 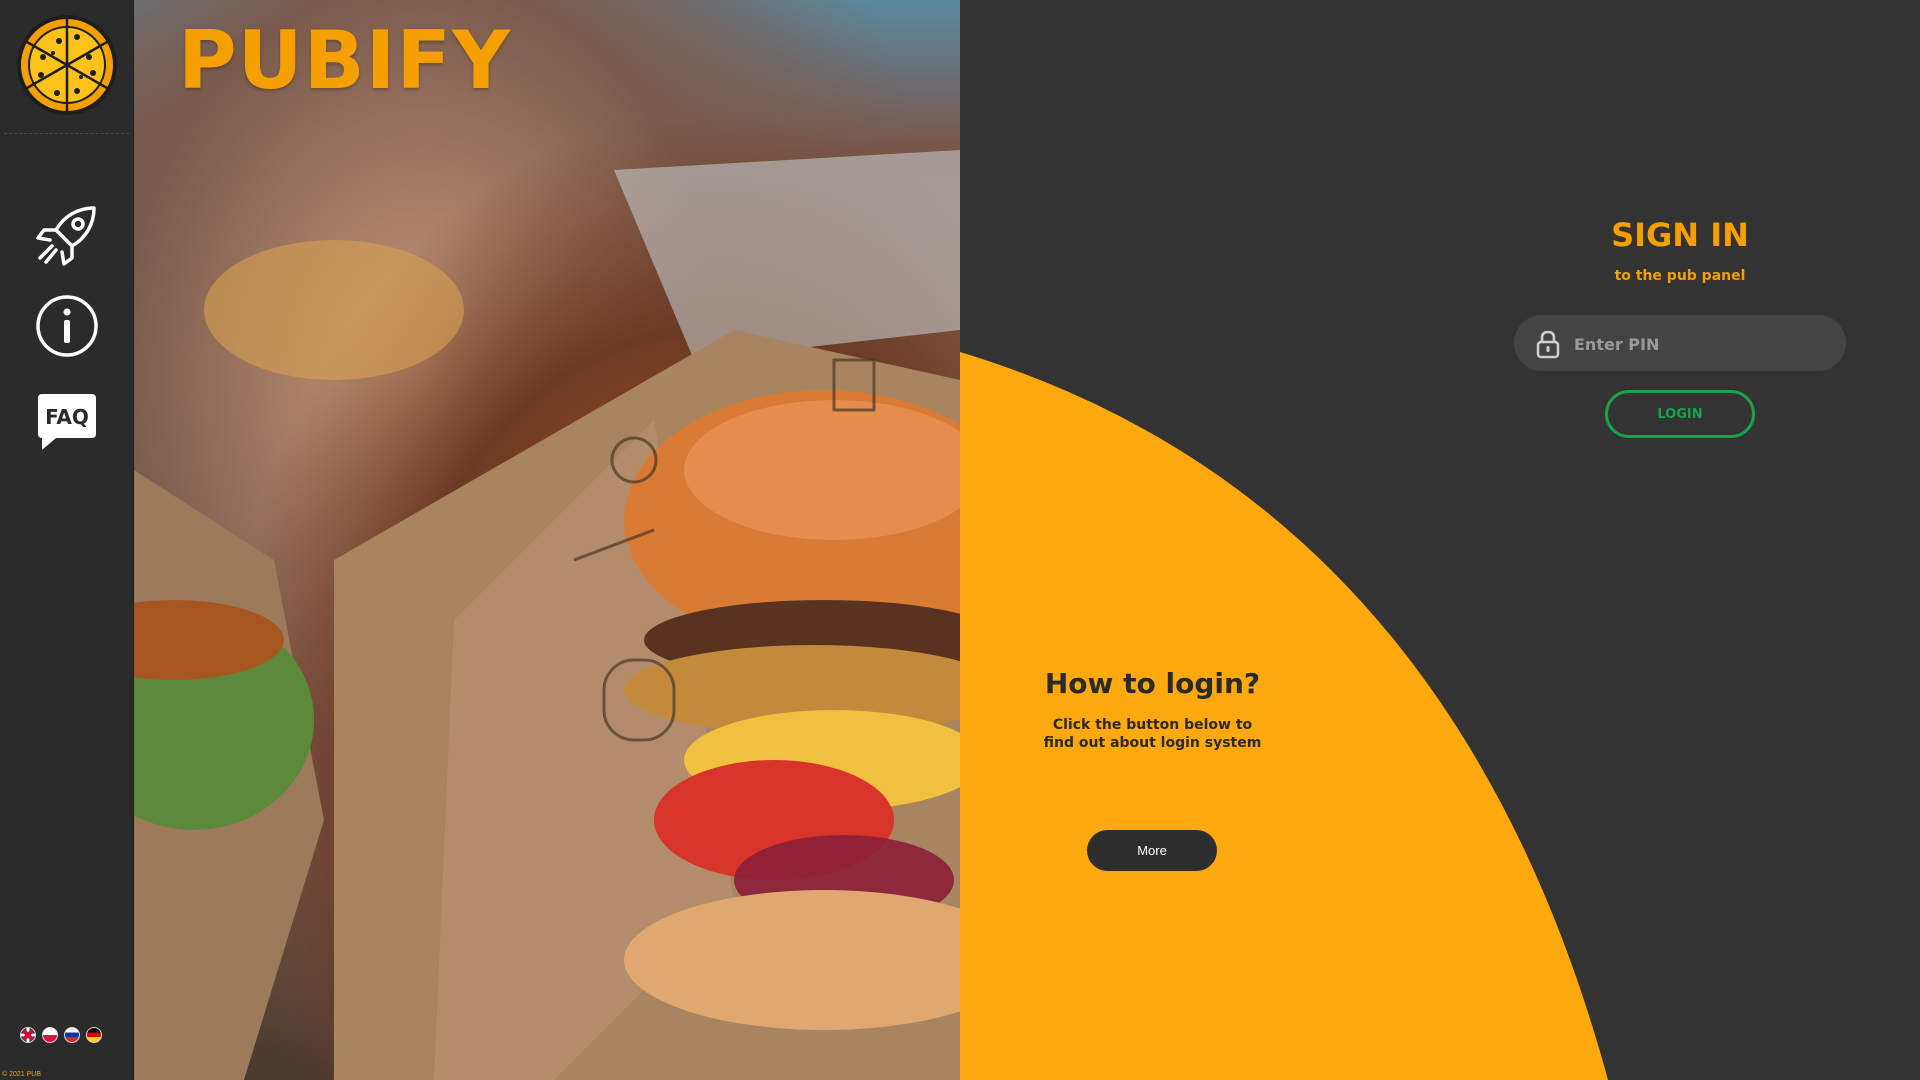 I want to click on brand-logo-text: PUBIFY, so click(x=344, y=60).